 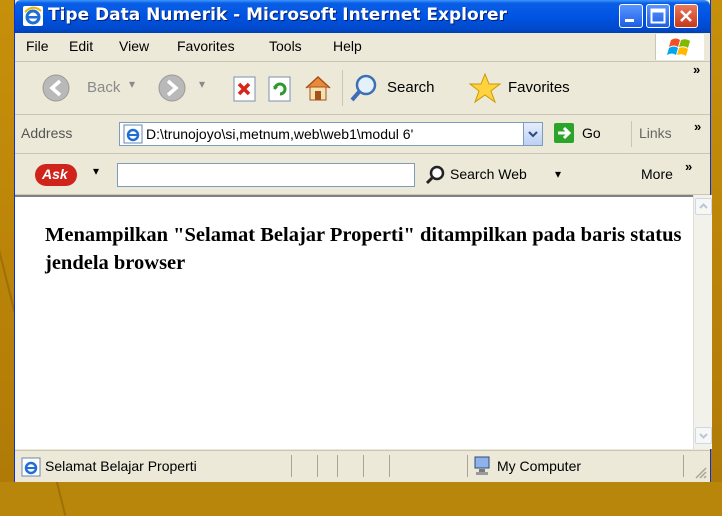 What do you see at coordinates (700, 472) in the screenshot?
I see `resize-grip-icon` at bounding box center [700, 472].